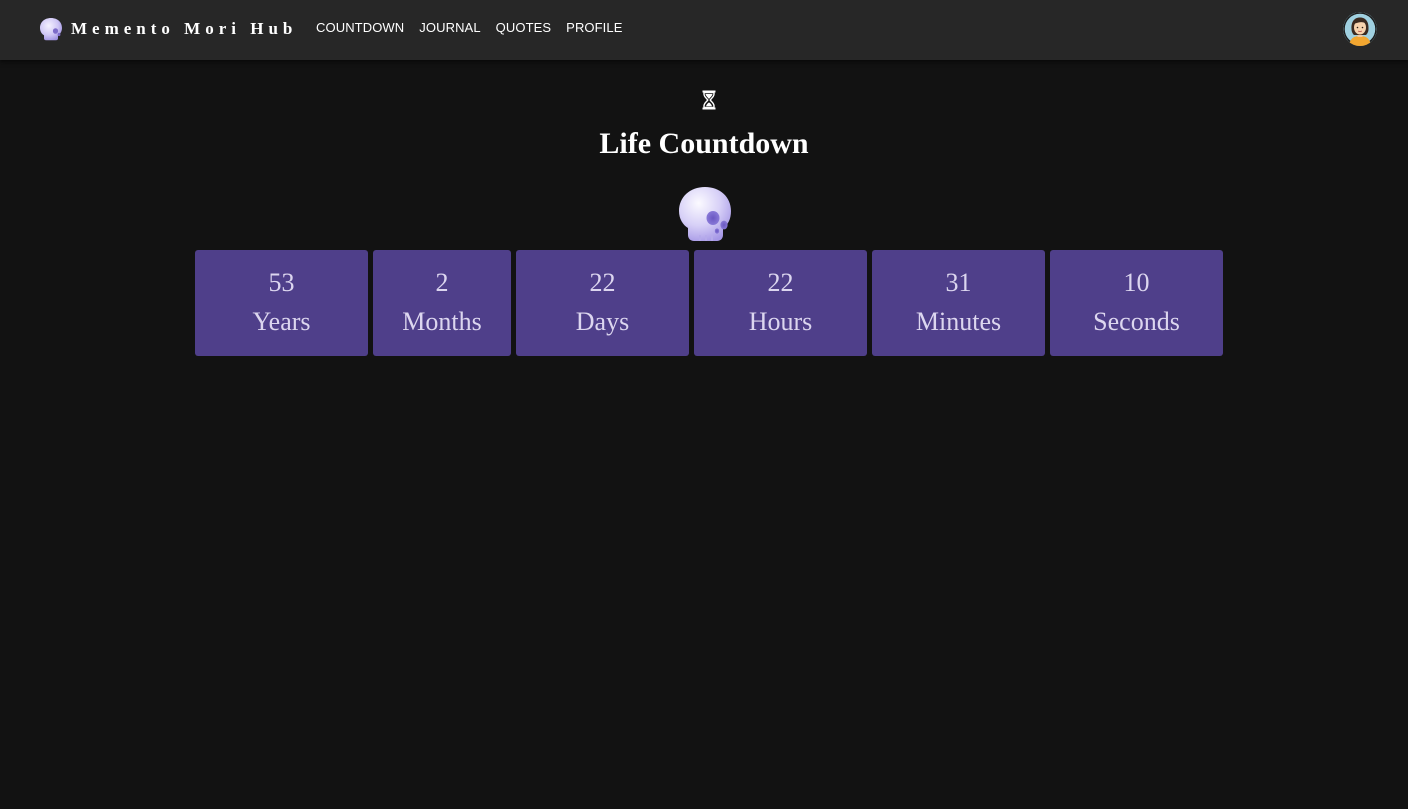  I want to click on nav-menu: COUNTDOWN JOURNAL QUOTES PROFILE, so click(477, 27).